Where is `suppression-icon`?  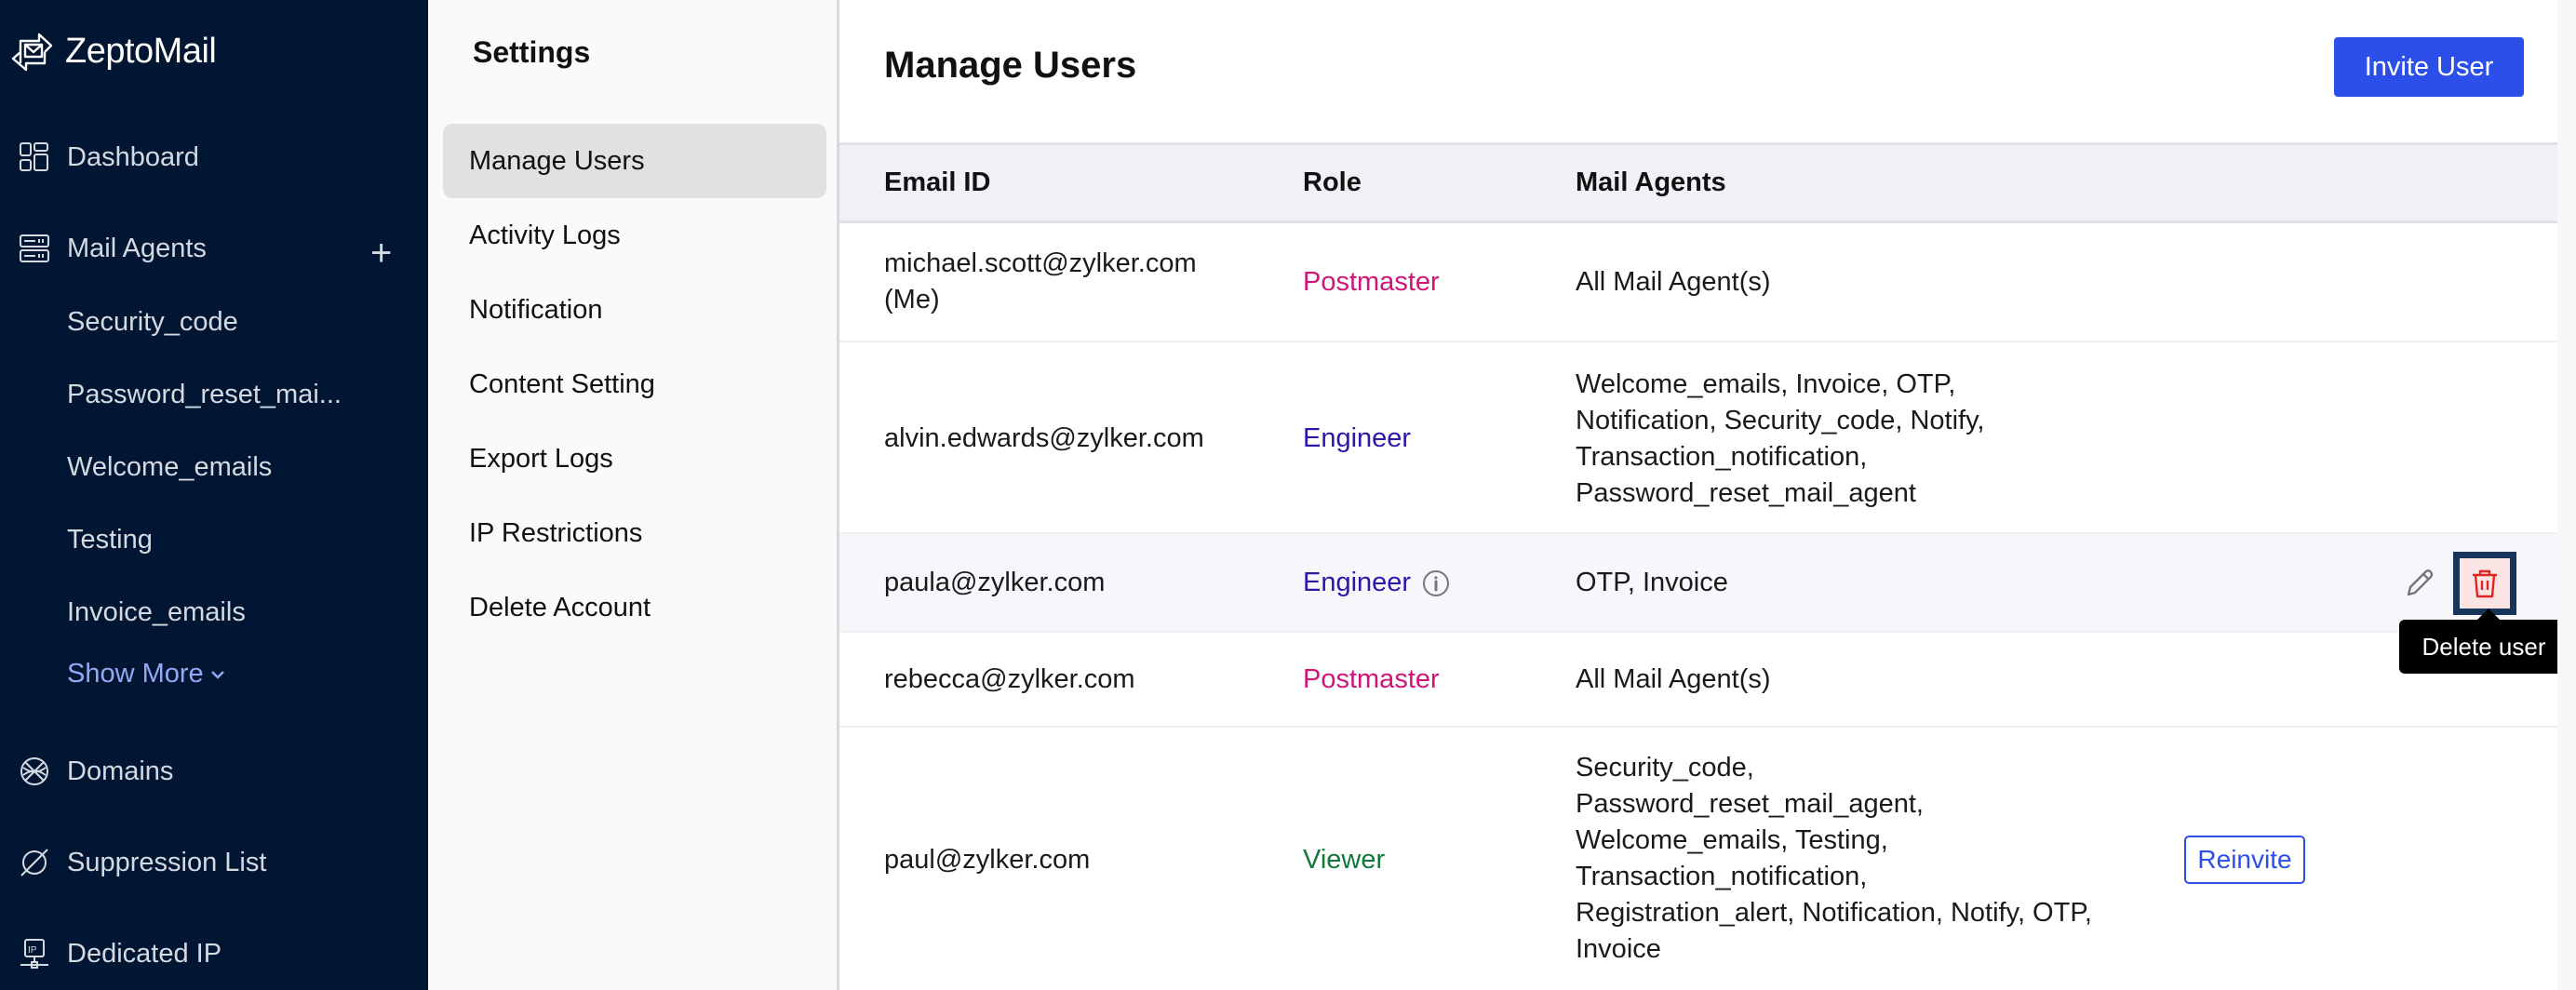 suppression-icon is located at coordinates (34, 862).